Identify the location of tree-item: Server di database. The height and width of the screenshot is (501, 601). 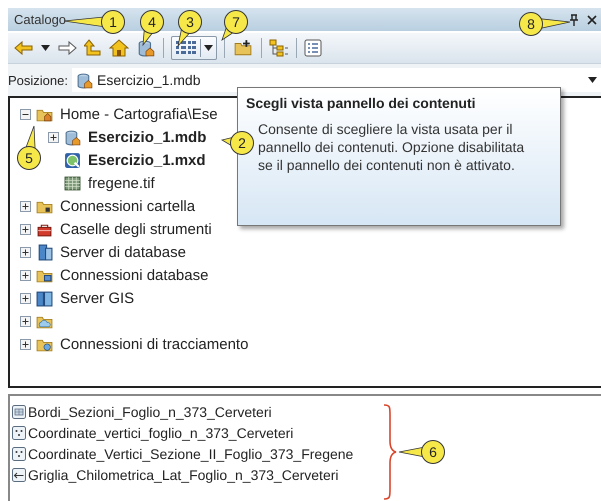
(123, 252).